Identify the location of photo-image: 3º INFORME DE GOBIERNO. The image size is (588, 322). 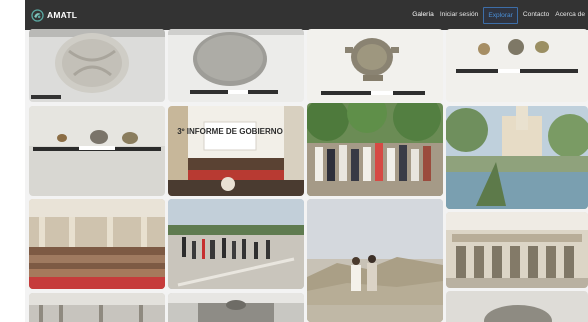
(236, 151).